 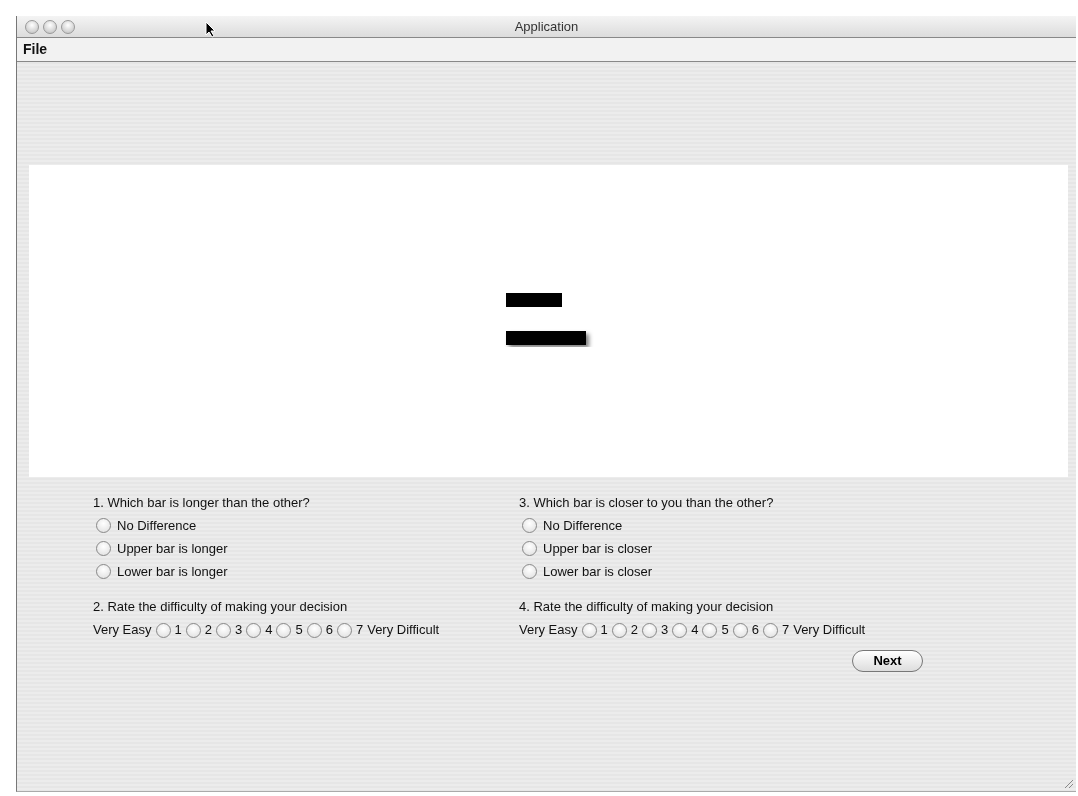 What do you see at coordinates (598, 548) in the screenshot?
I see `option-label: Upper bar is closer` at bounding box center [598, 548].